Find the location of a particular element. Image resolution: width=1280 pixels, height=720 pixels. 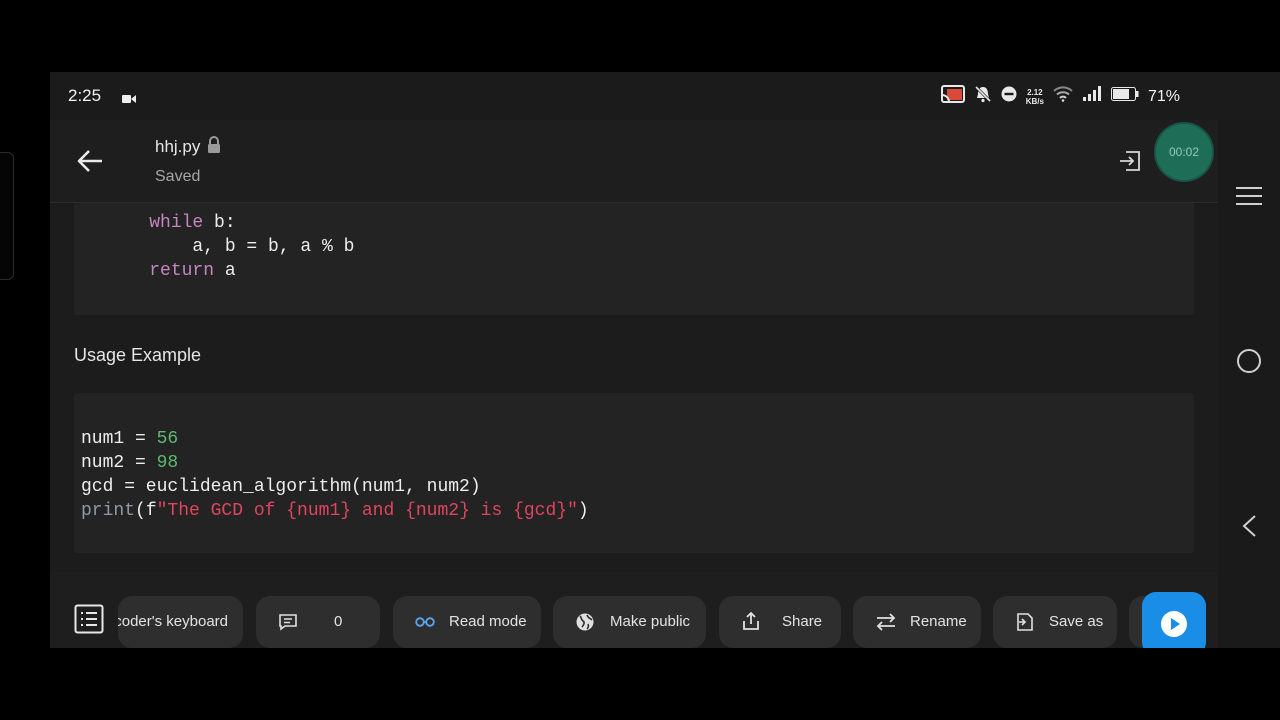

status-icons: 2.12 KB/s 71% is located at coordinates (1060, 96).